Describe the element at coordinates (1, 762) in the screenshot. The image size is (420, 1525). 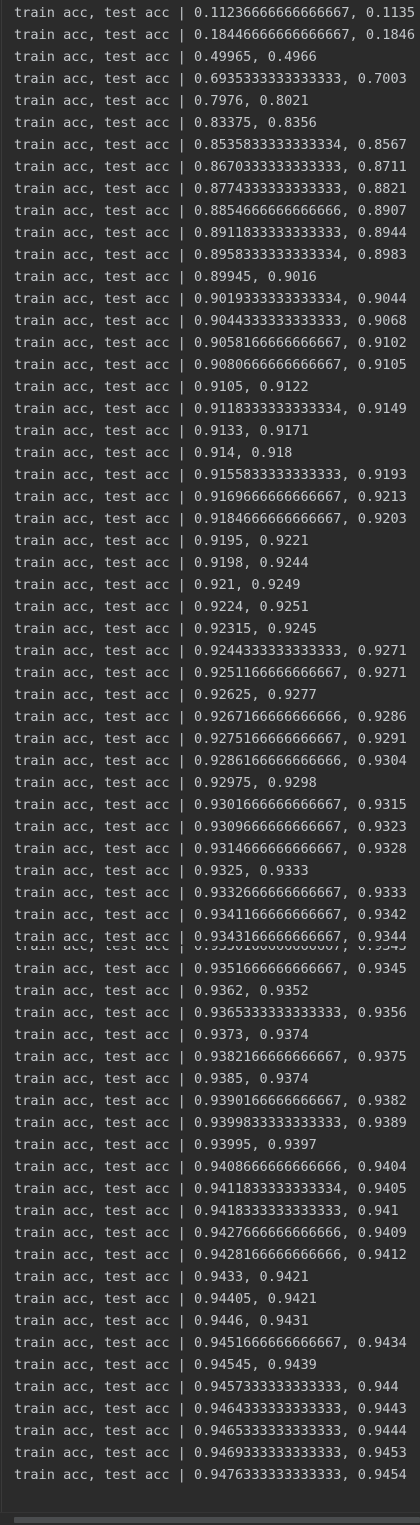
I see `gutter-divider` at that location.